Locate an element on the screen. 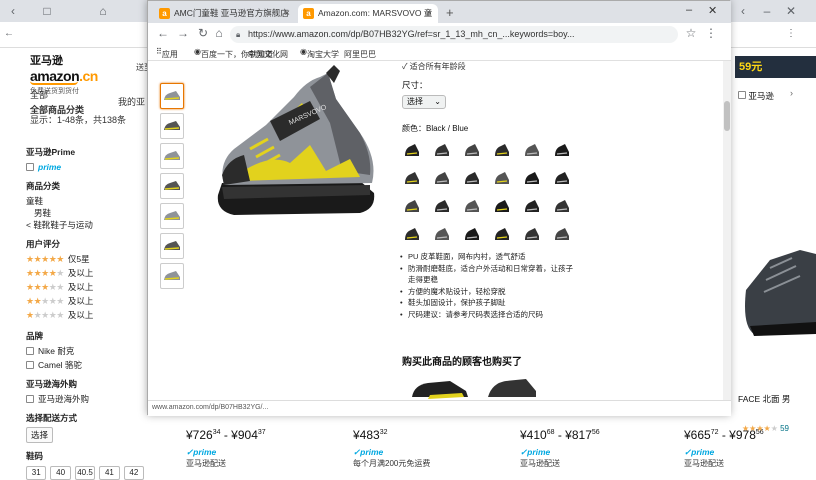 The image size is (816, 480). star-bookmark-icon: ☆ is located at coordinates (691, 33).